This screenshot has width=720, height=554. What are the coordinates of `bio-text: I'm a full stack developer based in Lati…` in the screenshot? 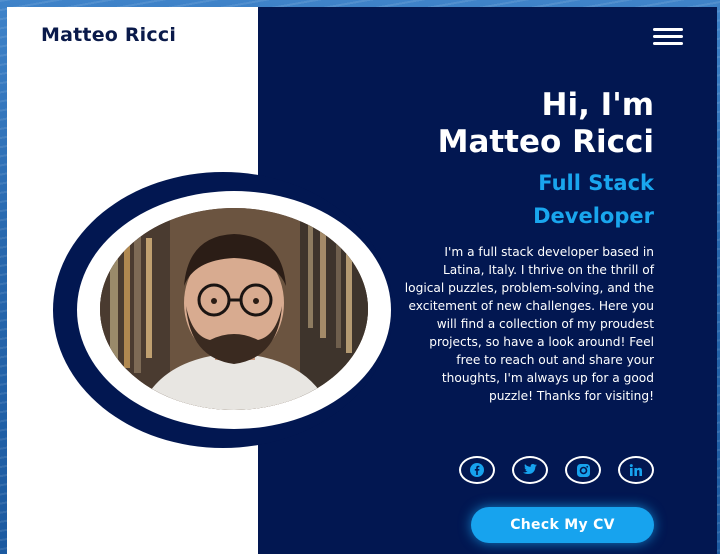 It's located at (529, 324).